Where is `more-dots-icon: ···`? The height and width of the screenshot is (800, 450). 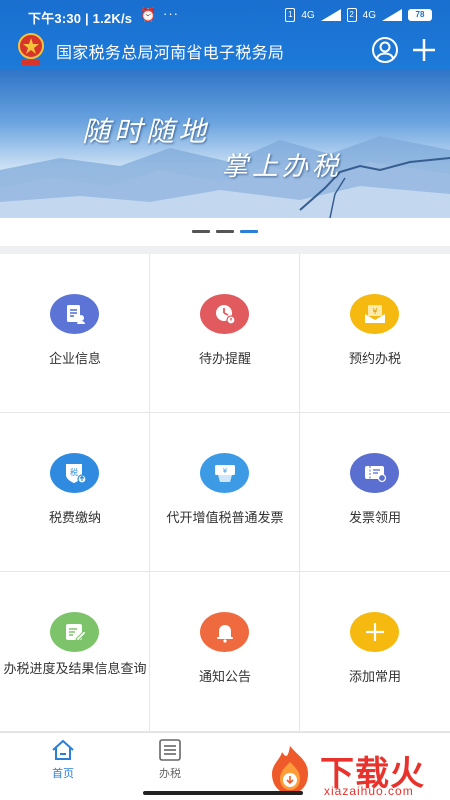 more-dots-icon: ··· is located at coordinates (171, 13).